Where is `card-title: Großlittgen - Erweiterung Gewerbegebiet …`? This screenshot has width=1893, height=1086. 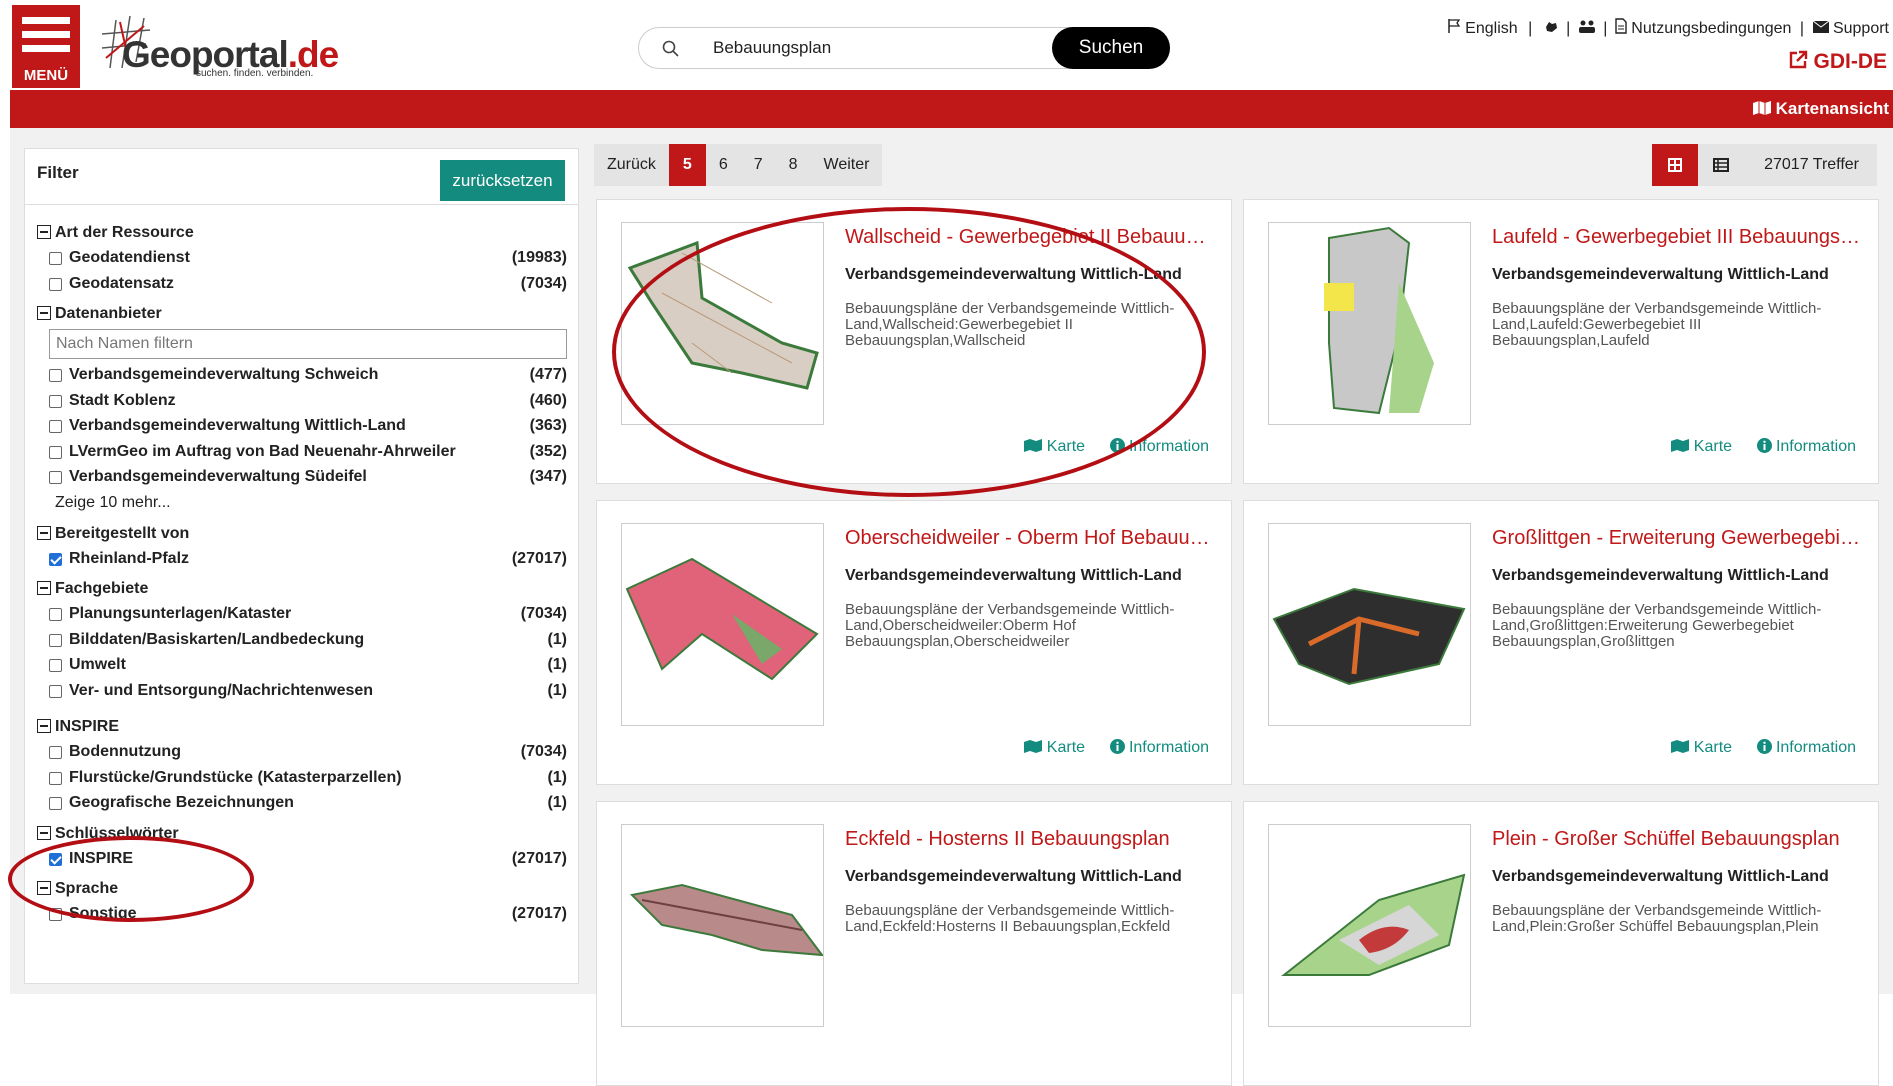 card-title: Großlittgen - Erweiterung Gewerbegebiet … is located at coordinates (1677, 538).